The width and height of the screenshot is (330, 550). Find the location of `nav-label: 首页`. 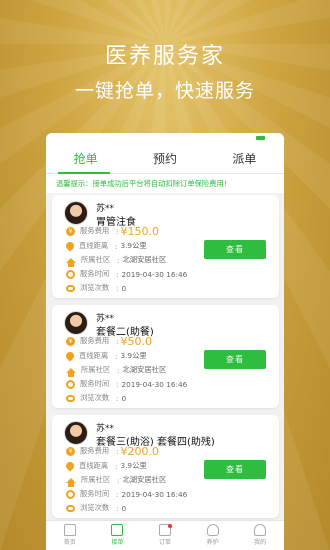

nav-label: 首页 is located at coordinates (69, 542).